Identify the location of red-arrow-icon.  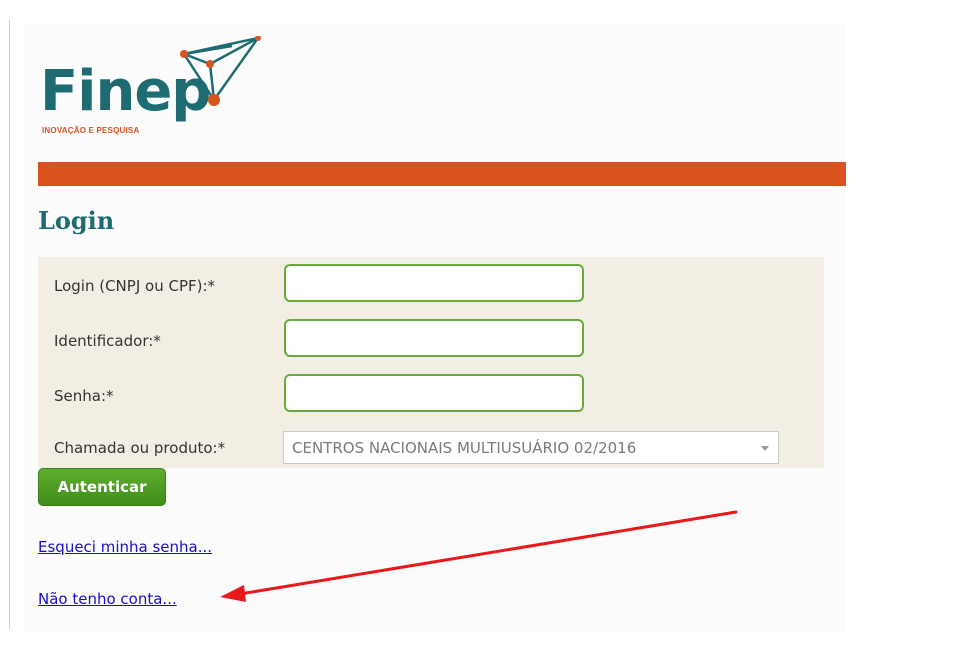
(479, 556).